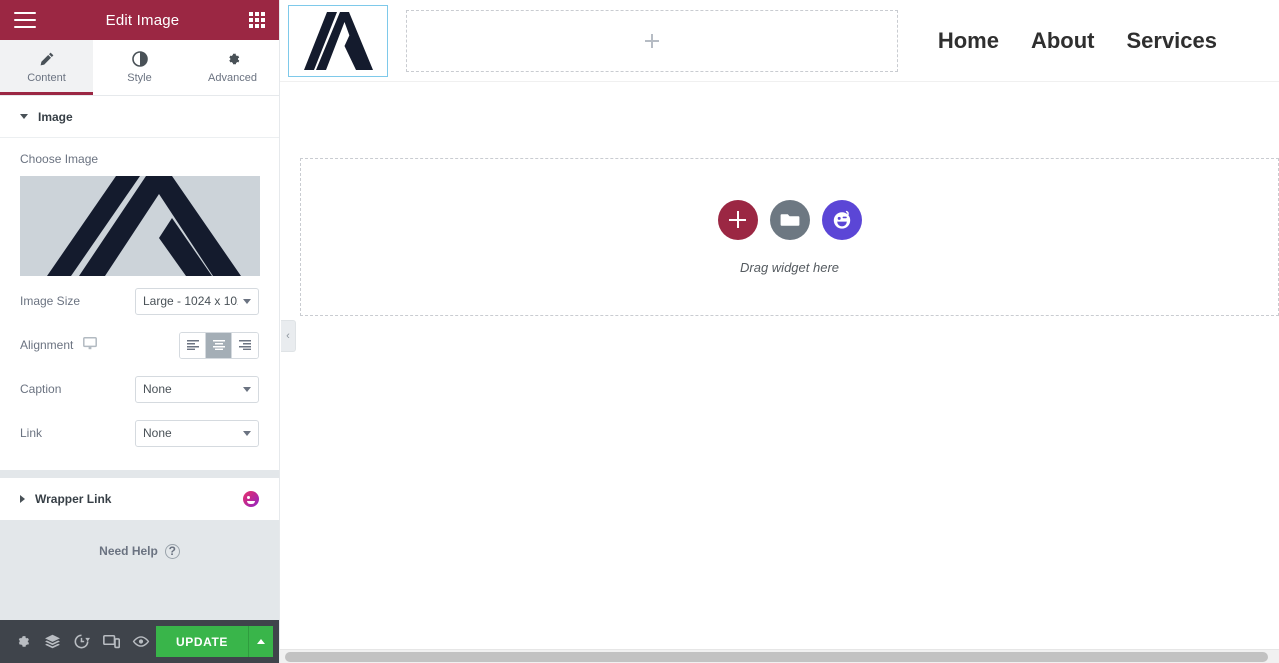 This screenshot has height=663, width=1279. I want to click on panel-empty-space: Need Help ?, so click(139, 570).